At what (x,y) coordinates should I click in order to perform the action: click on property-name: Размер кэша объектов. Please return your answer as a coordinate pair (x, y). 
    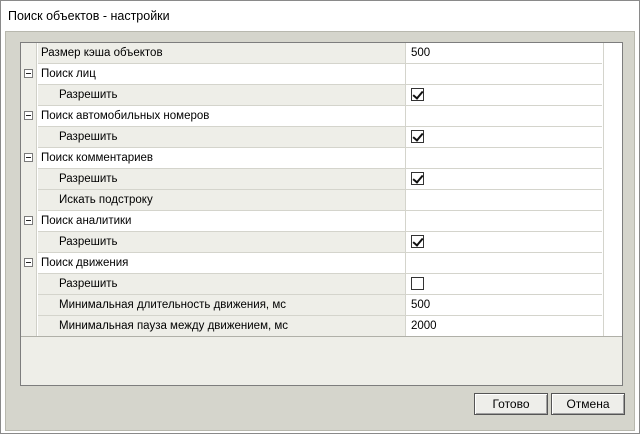
    Looking at the image, I should click on (221, 53).